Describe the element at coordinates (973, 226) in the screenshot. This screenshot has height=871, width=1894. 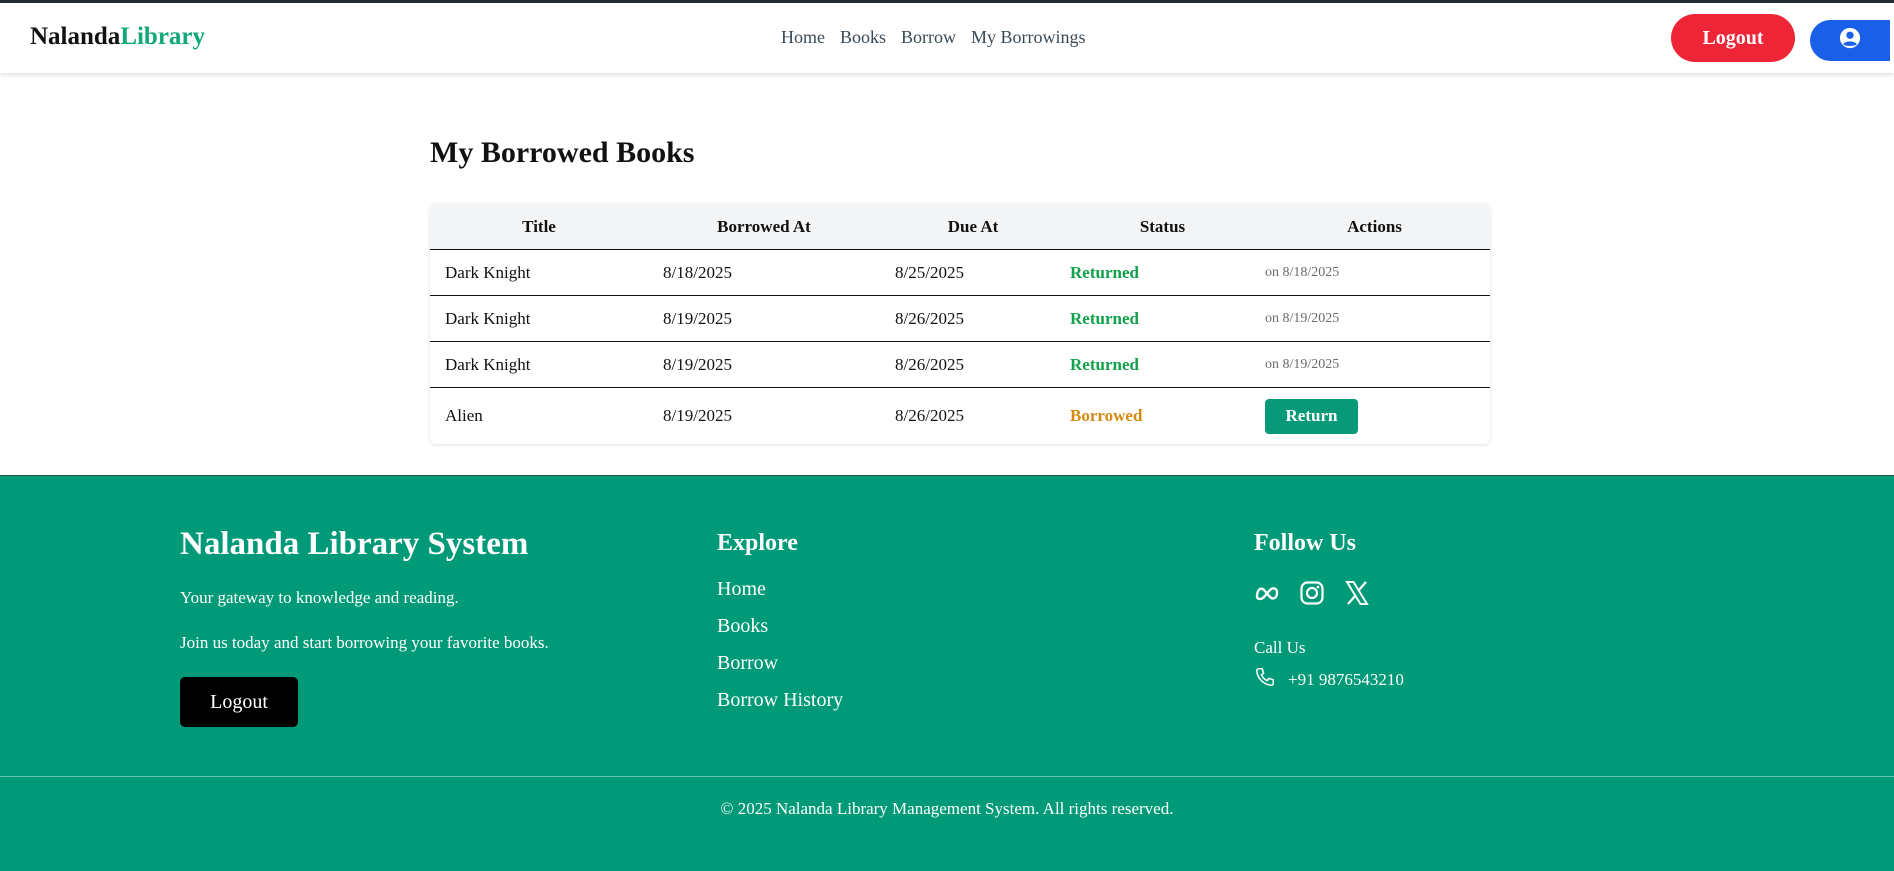
I see `column-header-due-at: Due At` at that location.